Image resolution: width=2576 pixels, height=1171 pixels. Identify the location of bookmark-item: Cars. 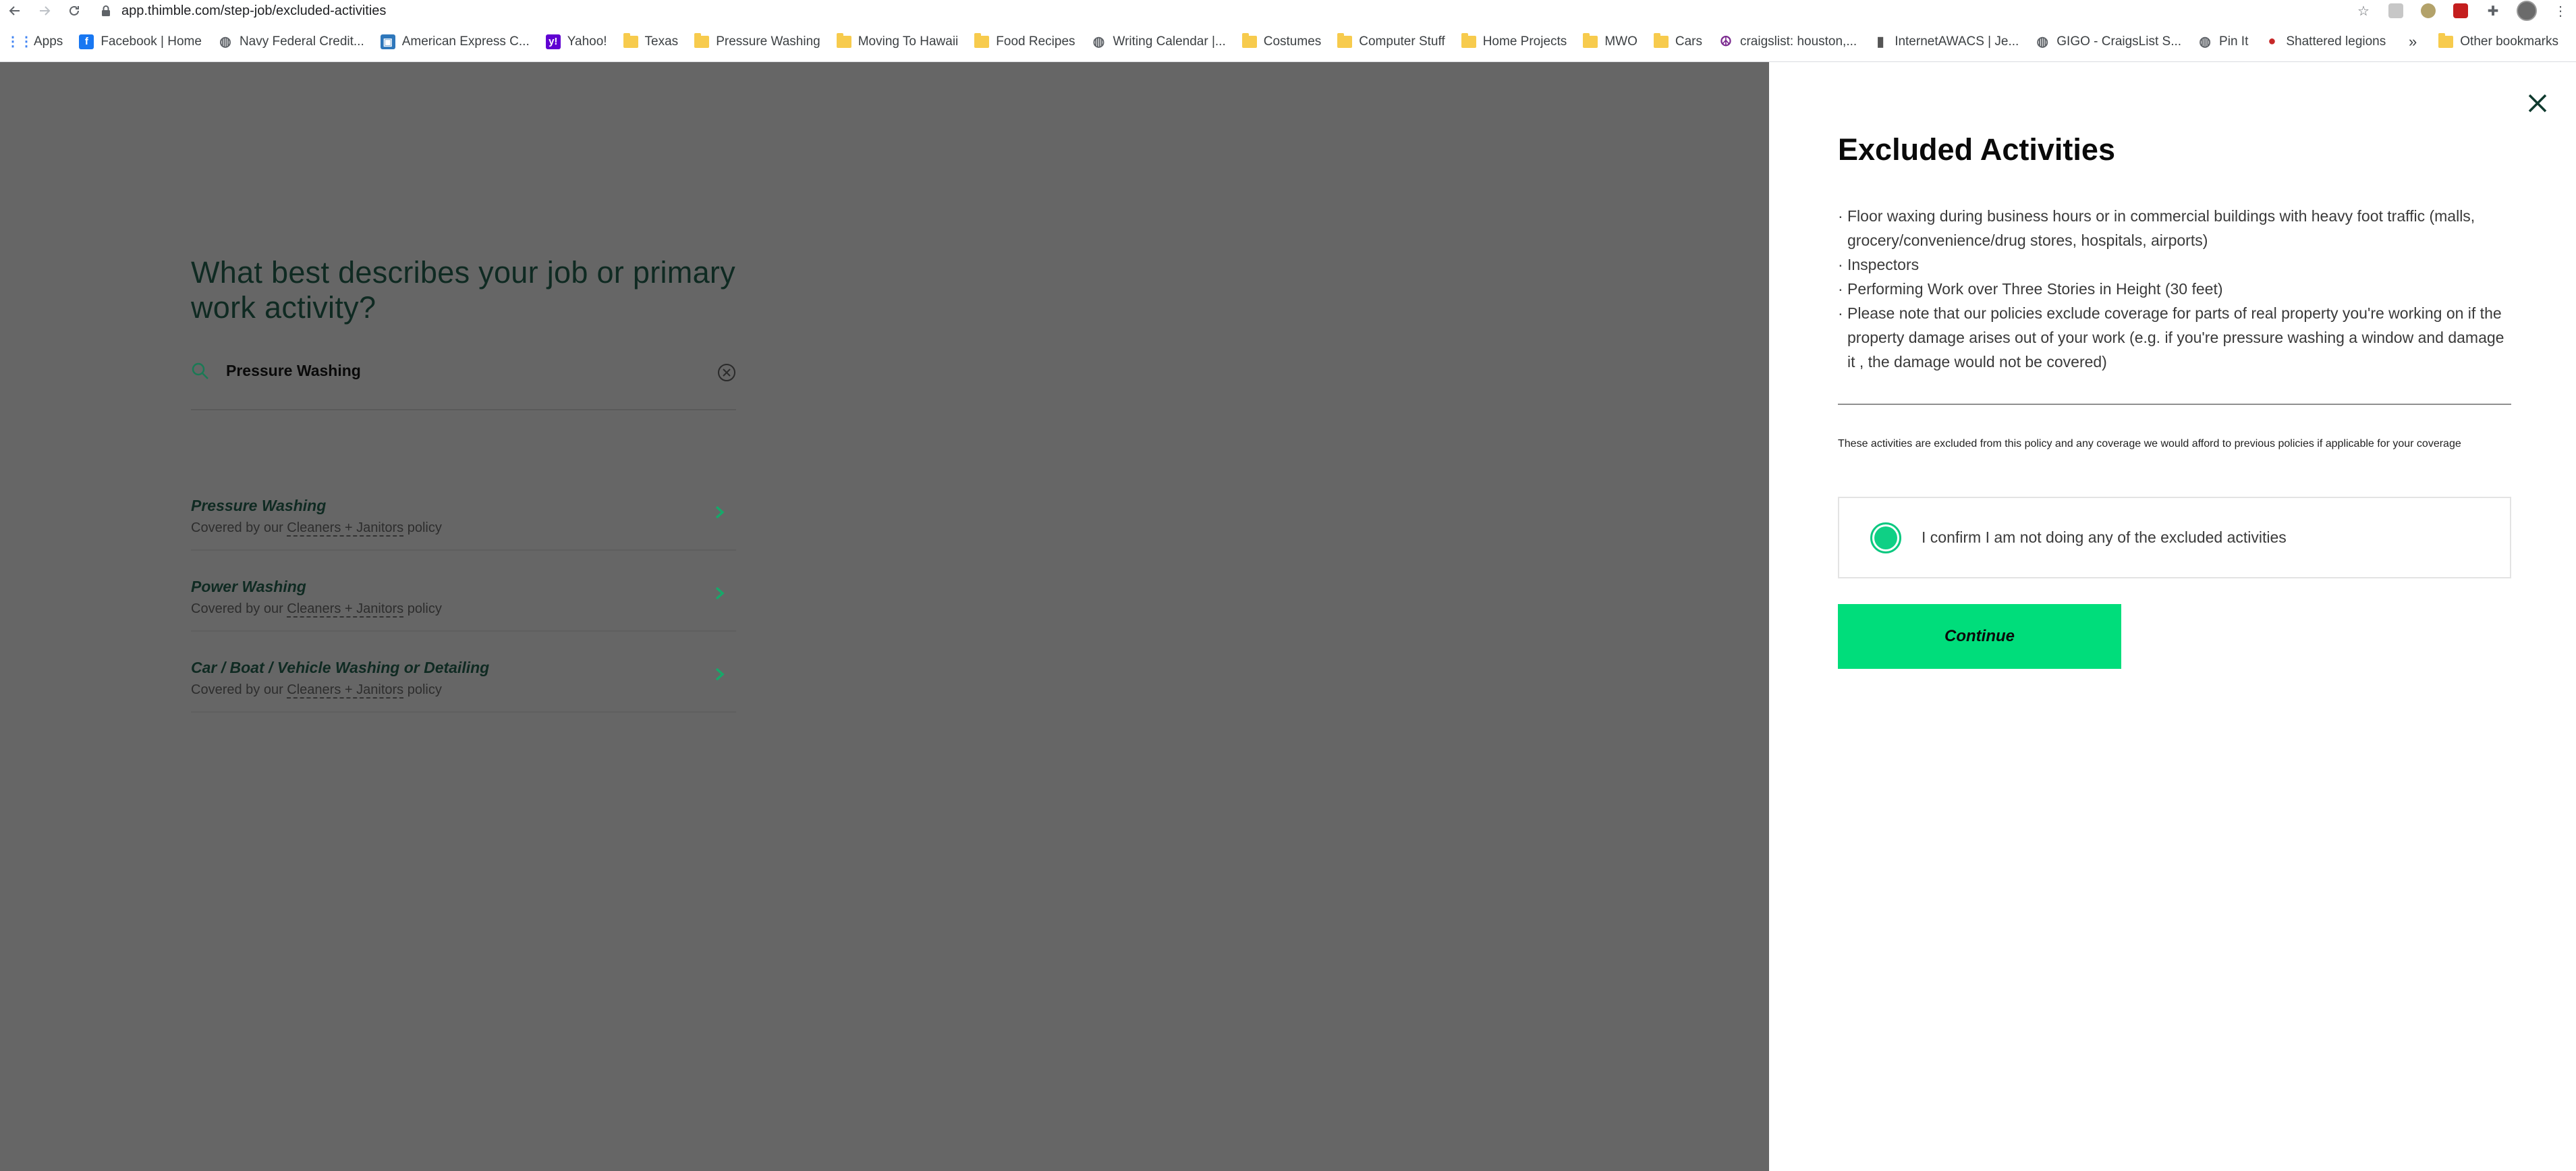
(1678, 41).